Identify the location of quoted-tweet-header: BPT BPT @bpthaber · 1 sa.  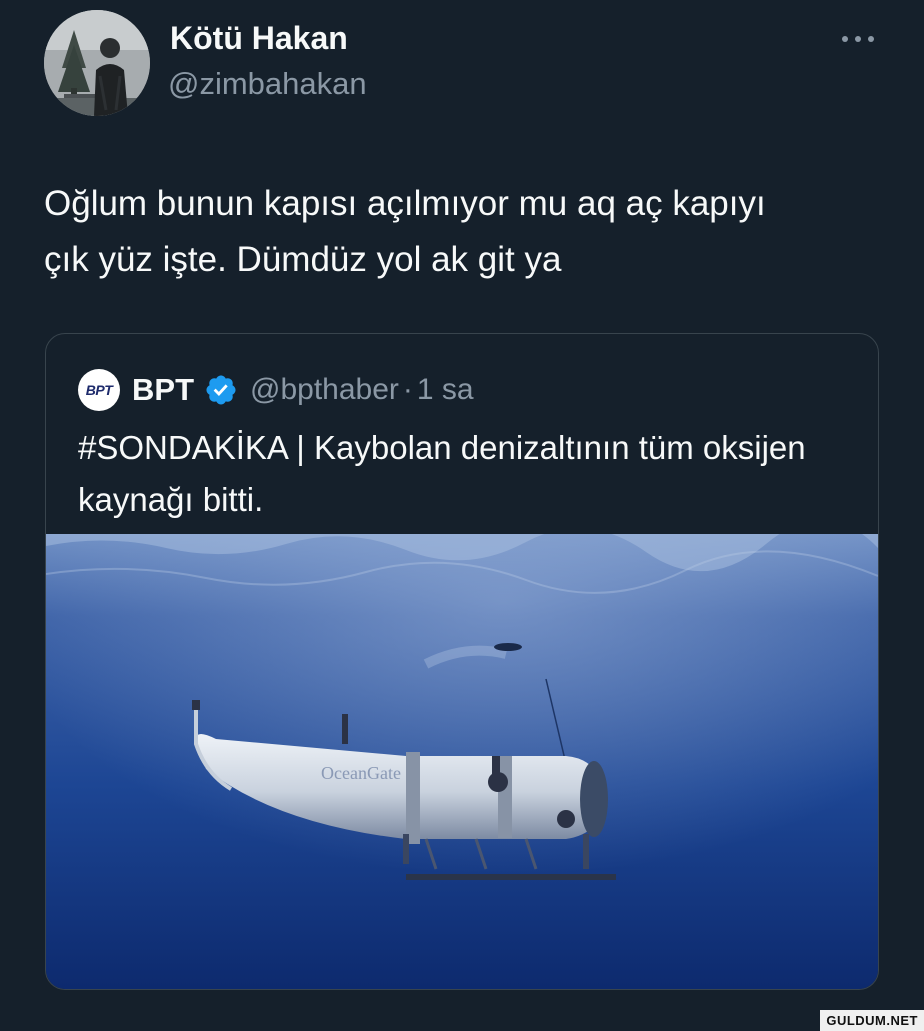
(276, 390).